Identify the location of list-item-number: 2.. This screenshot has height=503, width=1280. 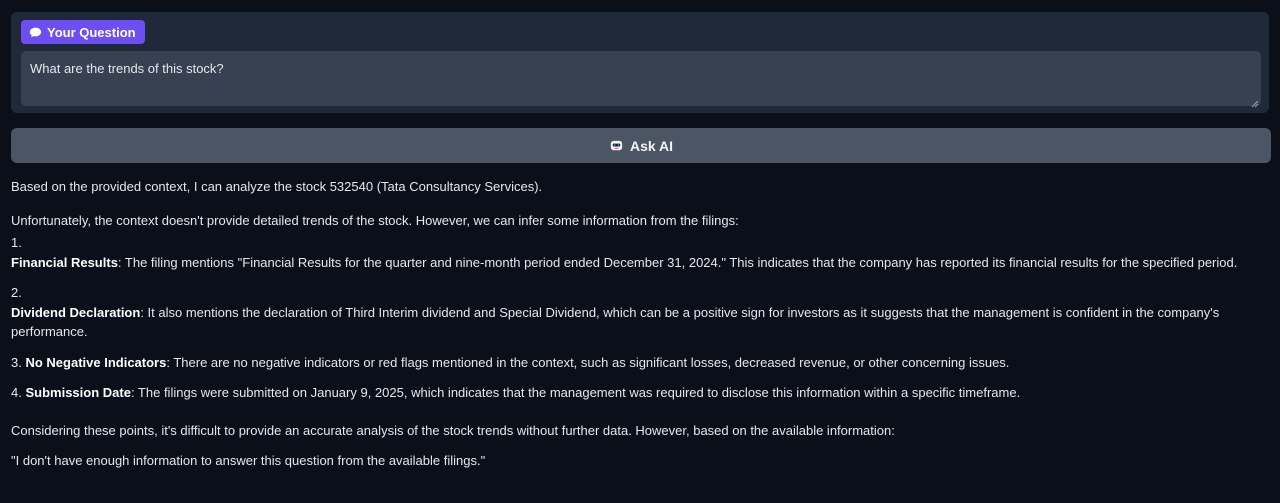
(16, 292).